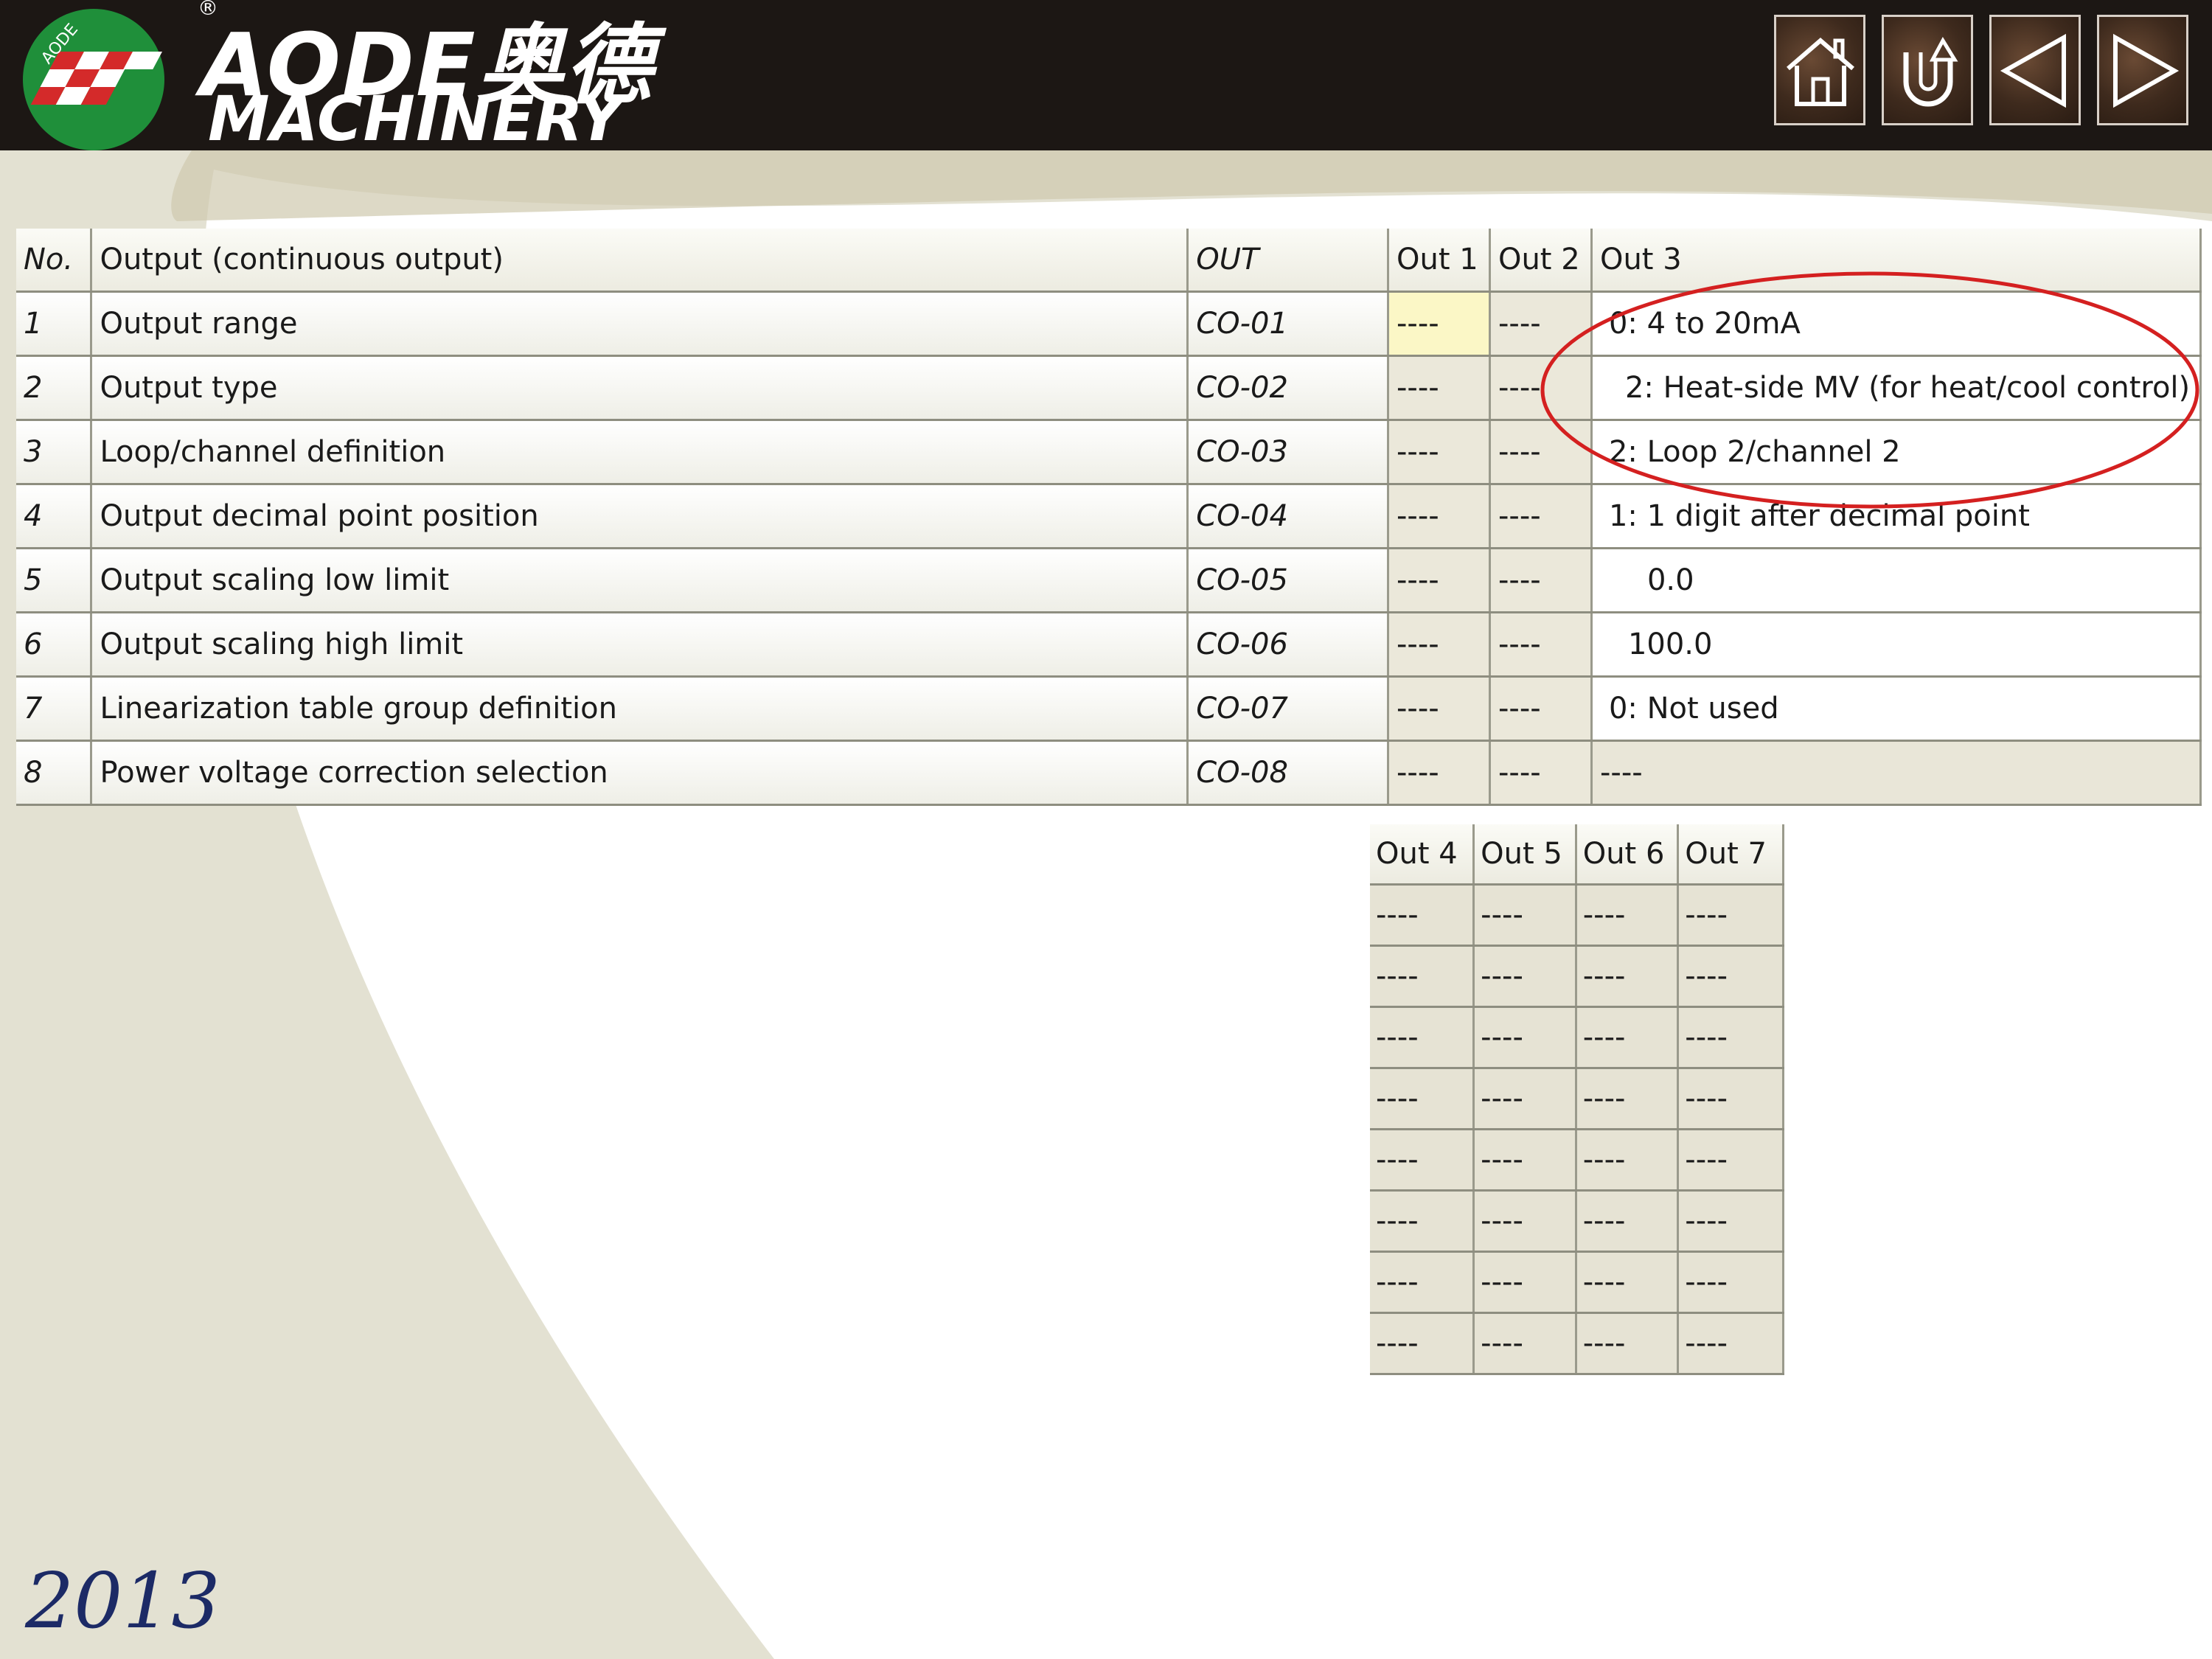 The width and height of the screenshot is (2212, 1659). What do you see at coordinates (2146, 70) in the screenshot?
I see `next-arrow-icon` at bounding box center [2146, 70].